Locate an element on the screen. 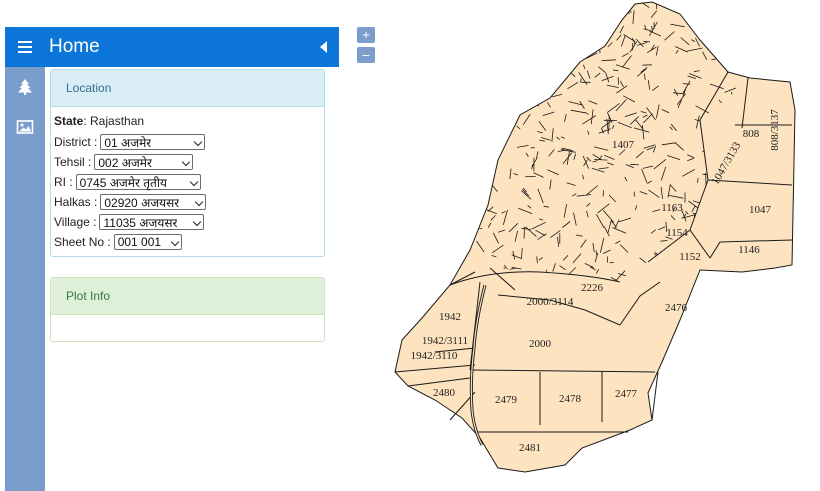 The image size is (820, 491). plot-label: 2480 is located at coordinates (444, 393).